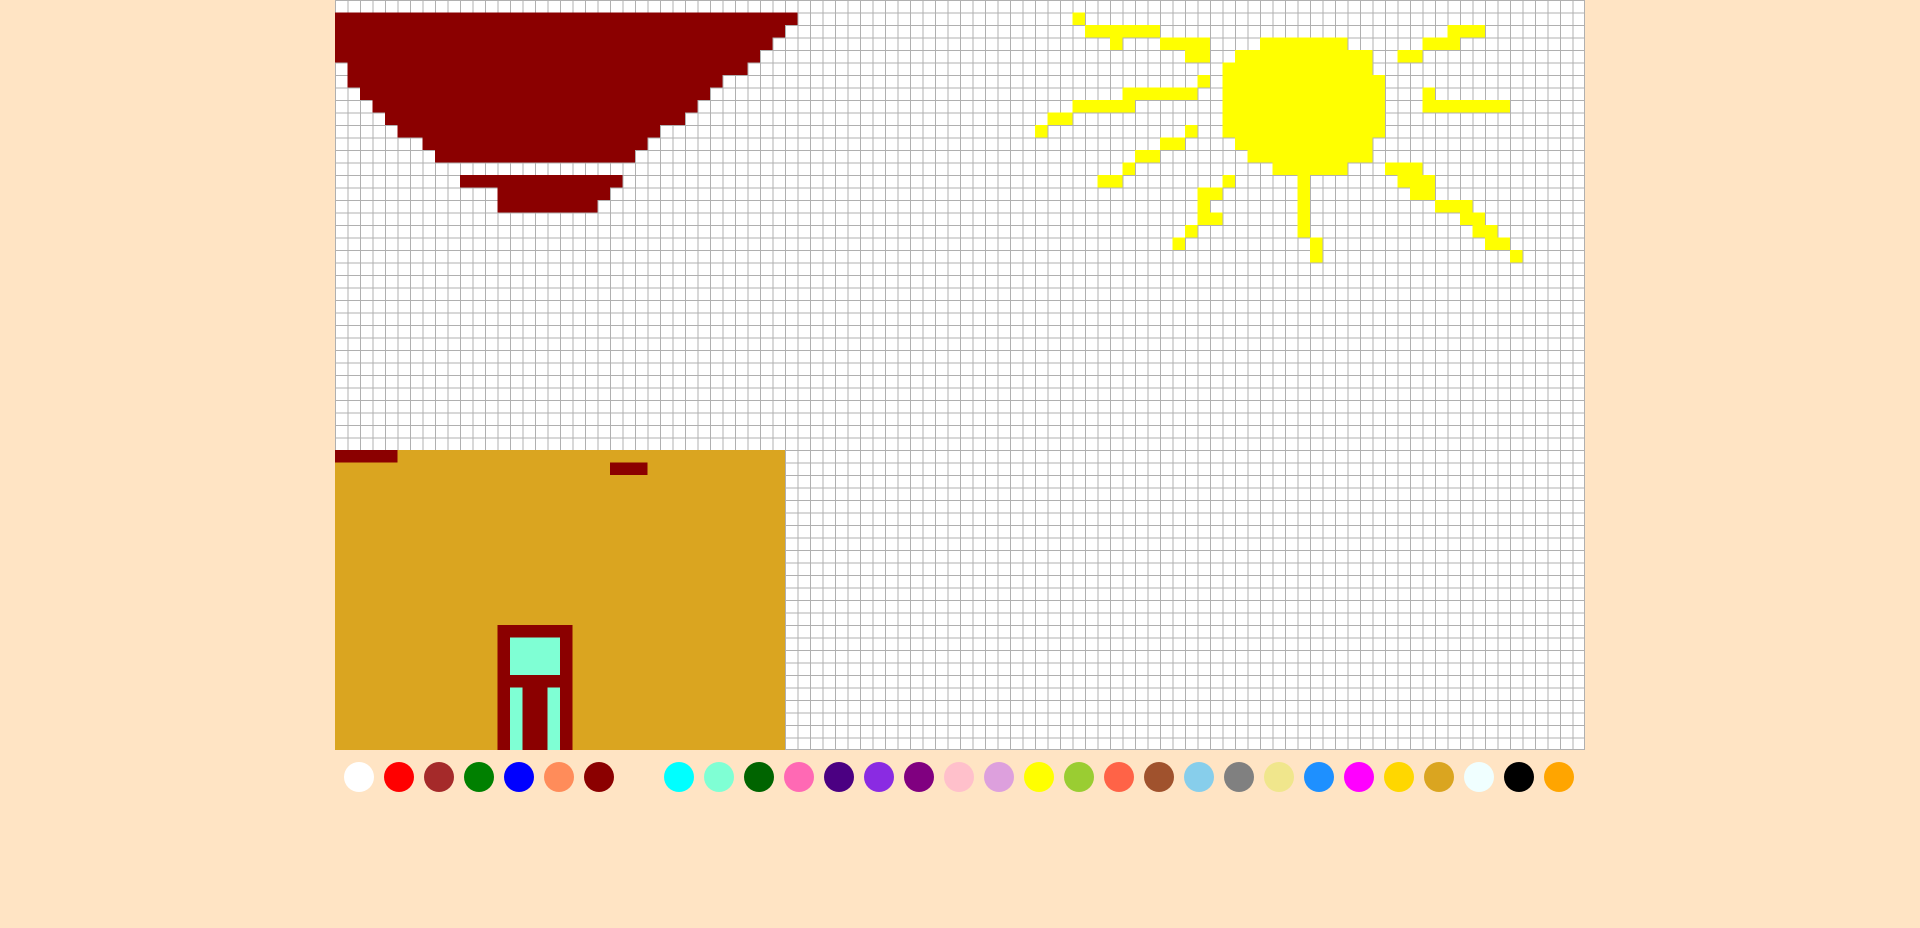  What do you see at coordinates (516, 718) in the screenshot?
I see `door-glass-left` at bounding box center [516, 718].